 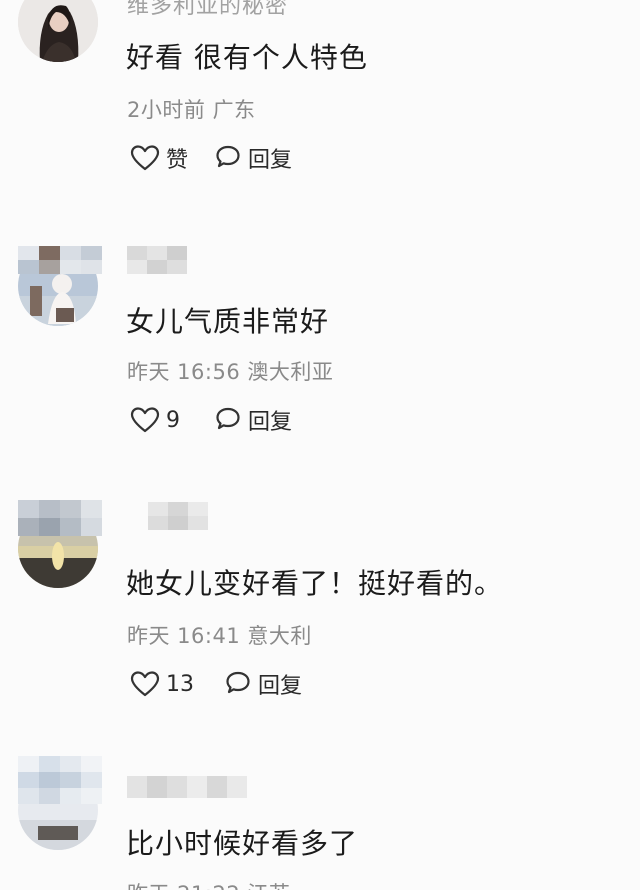 What do you see at coordinates (173, 420) in the screenshot?
I see `like-count: 9` at bounding box center [173, 420].